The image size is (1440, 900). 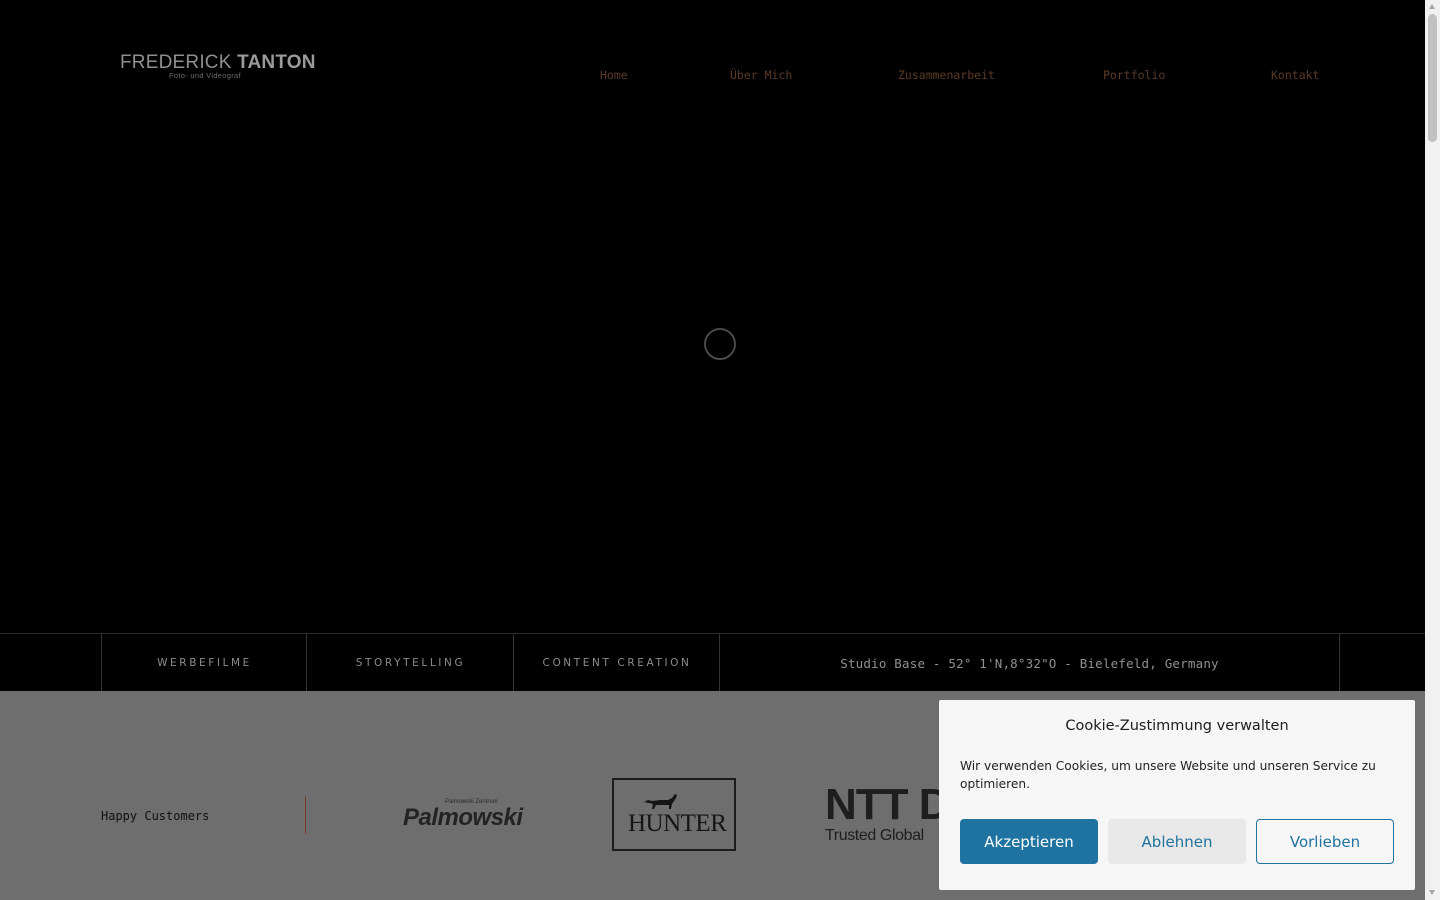 I want to click on nav-zusammenarbeit: Zusammenarbeit, so click(x=946, y=75).